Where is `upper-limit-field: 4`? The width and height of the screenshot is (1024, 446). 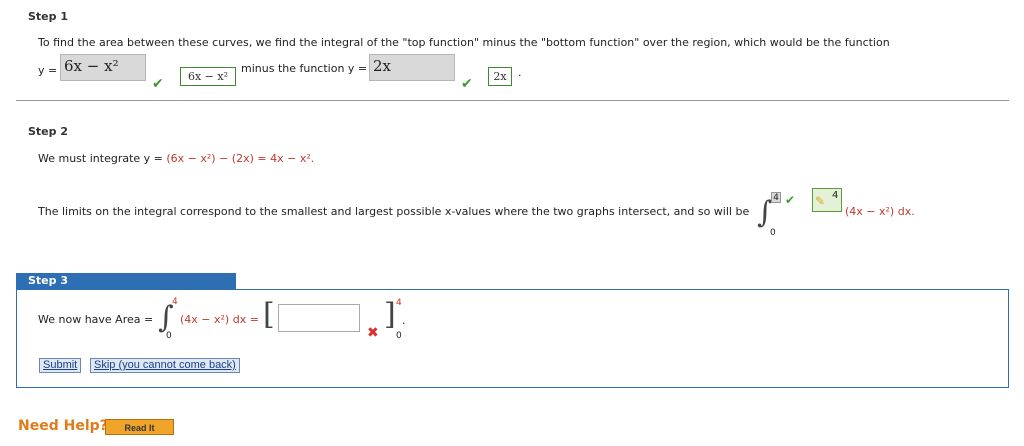
upper-limit-field: 4 is located at coordinates (776, 197).